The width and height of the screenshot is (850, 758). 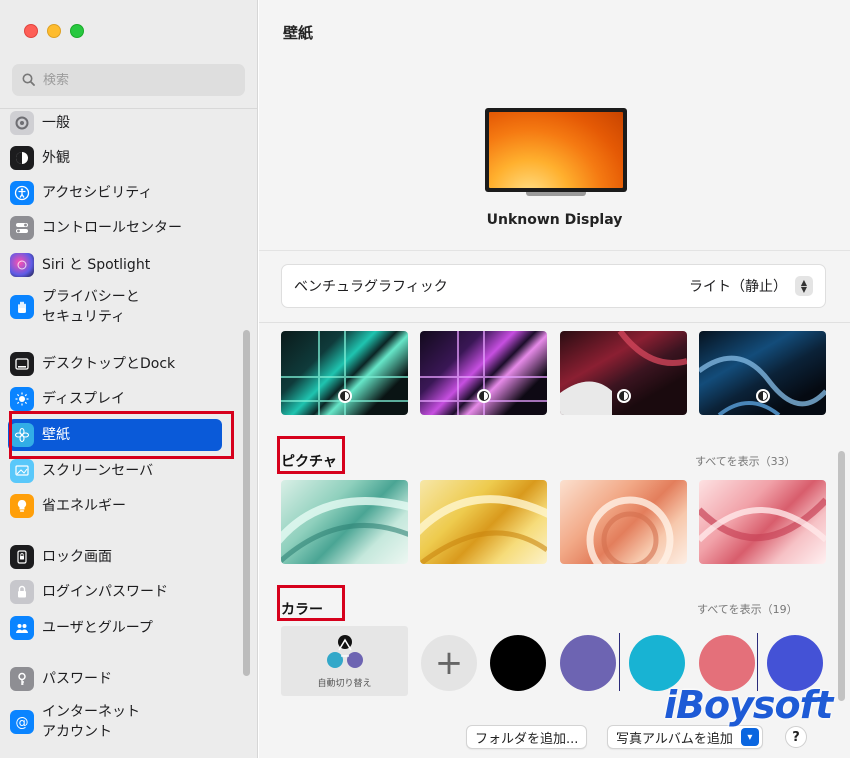 I want to click on sidebar-item-label: アクセシビリティ, so click(x=97, y=193).